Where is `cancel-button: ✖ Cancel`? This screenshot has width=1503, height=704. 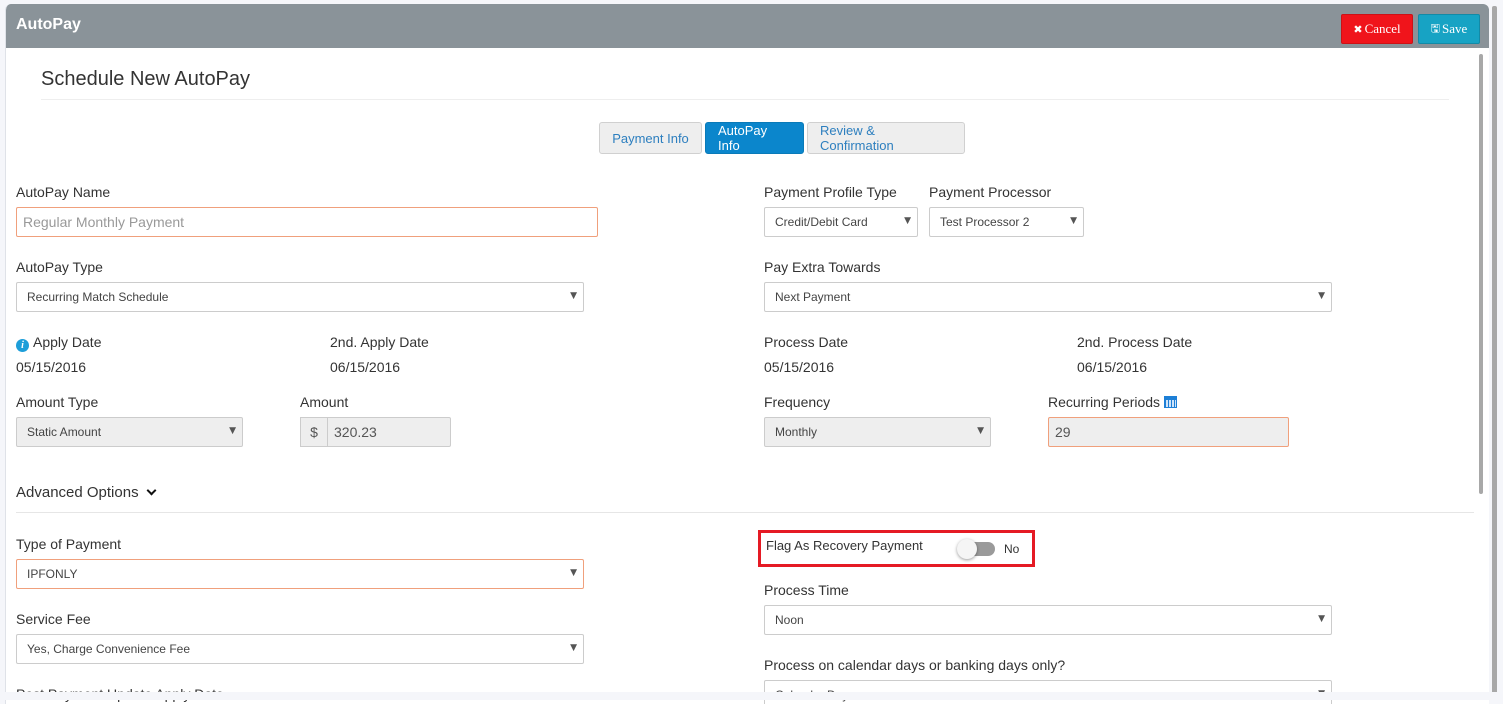
cancel-button: ✖ Cancel is located at coordinates (1377, 29).